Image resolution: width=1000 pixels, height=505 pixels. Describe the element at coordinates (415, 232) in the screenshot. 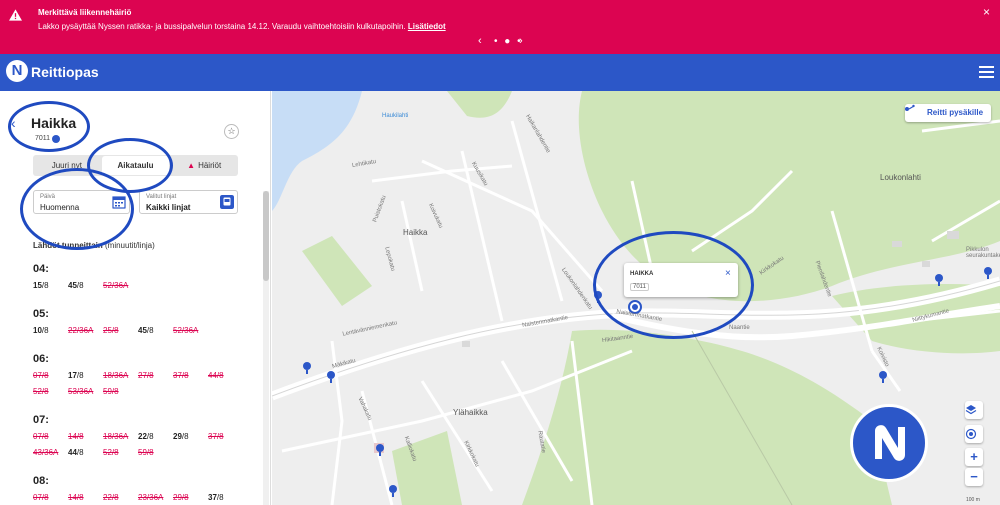

I see `place-label-haikka: Haikka` at that location.